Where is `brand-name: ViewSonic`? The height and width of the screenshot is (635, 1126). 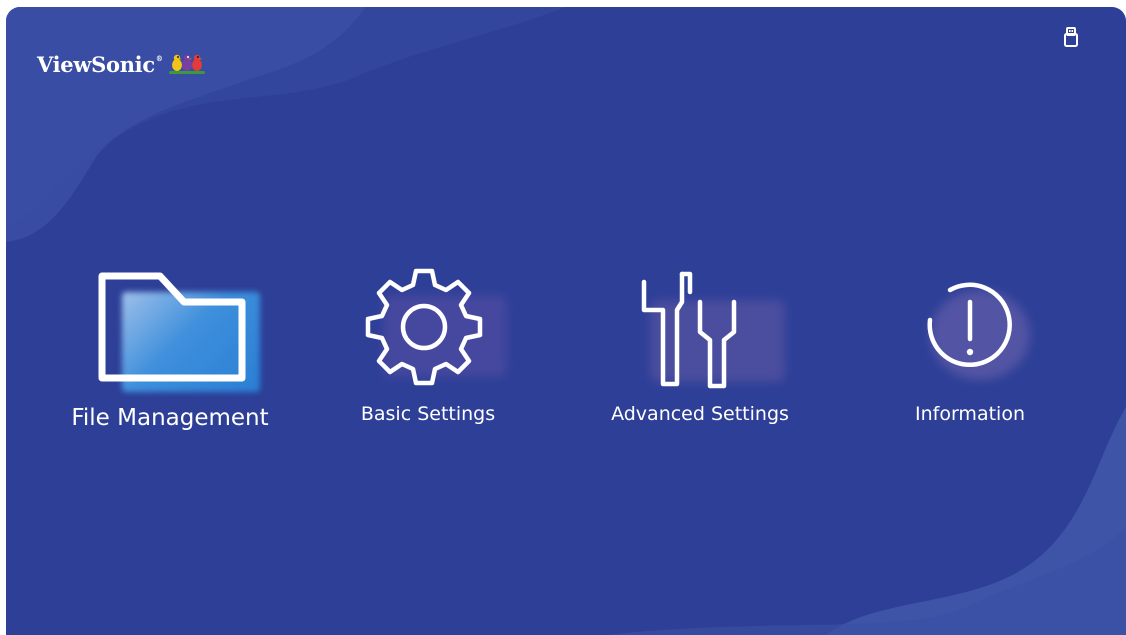 brand-name: ViewSonic is located at coordinates (96, 64).